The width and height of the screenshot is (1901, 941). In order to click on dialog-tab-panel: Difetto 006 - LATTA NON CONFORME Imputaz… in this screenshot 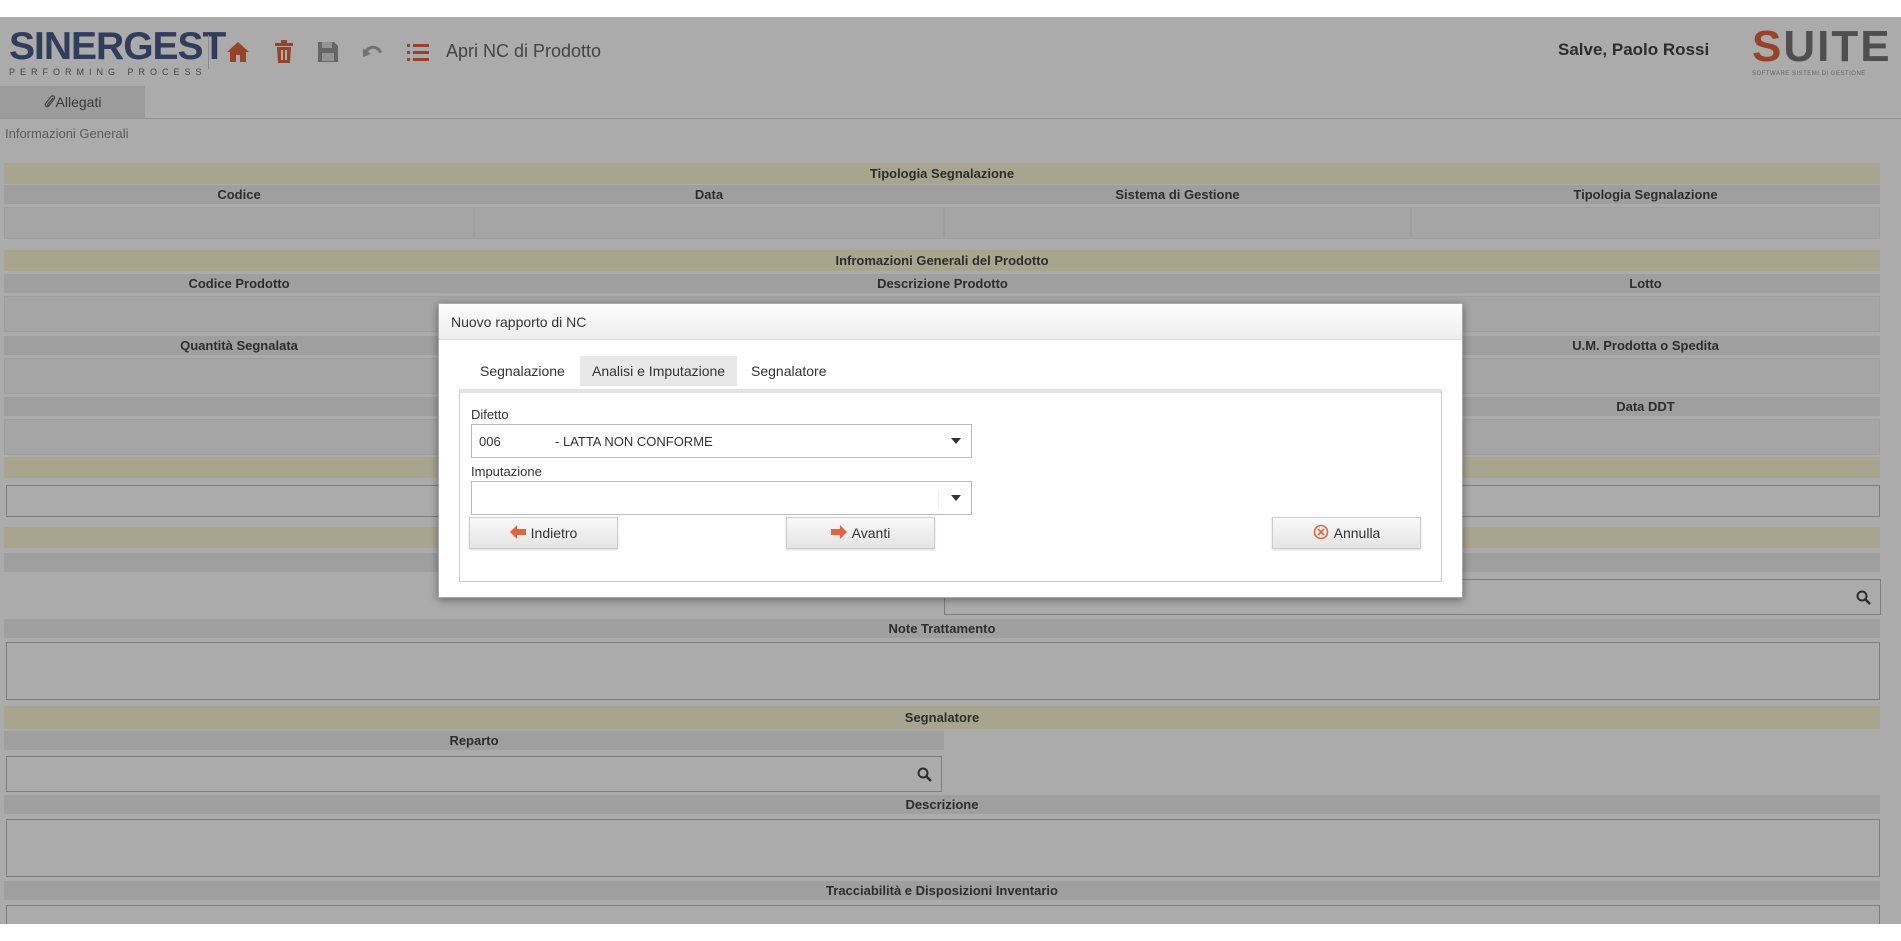, I will do `click(950, 485)`.